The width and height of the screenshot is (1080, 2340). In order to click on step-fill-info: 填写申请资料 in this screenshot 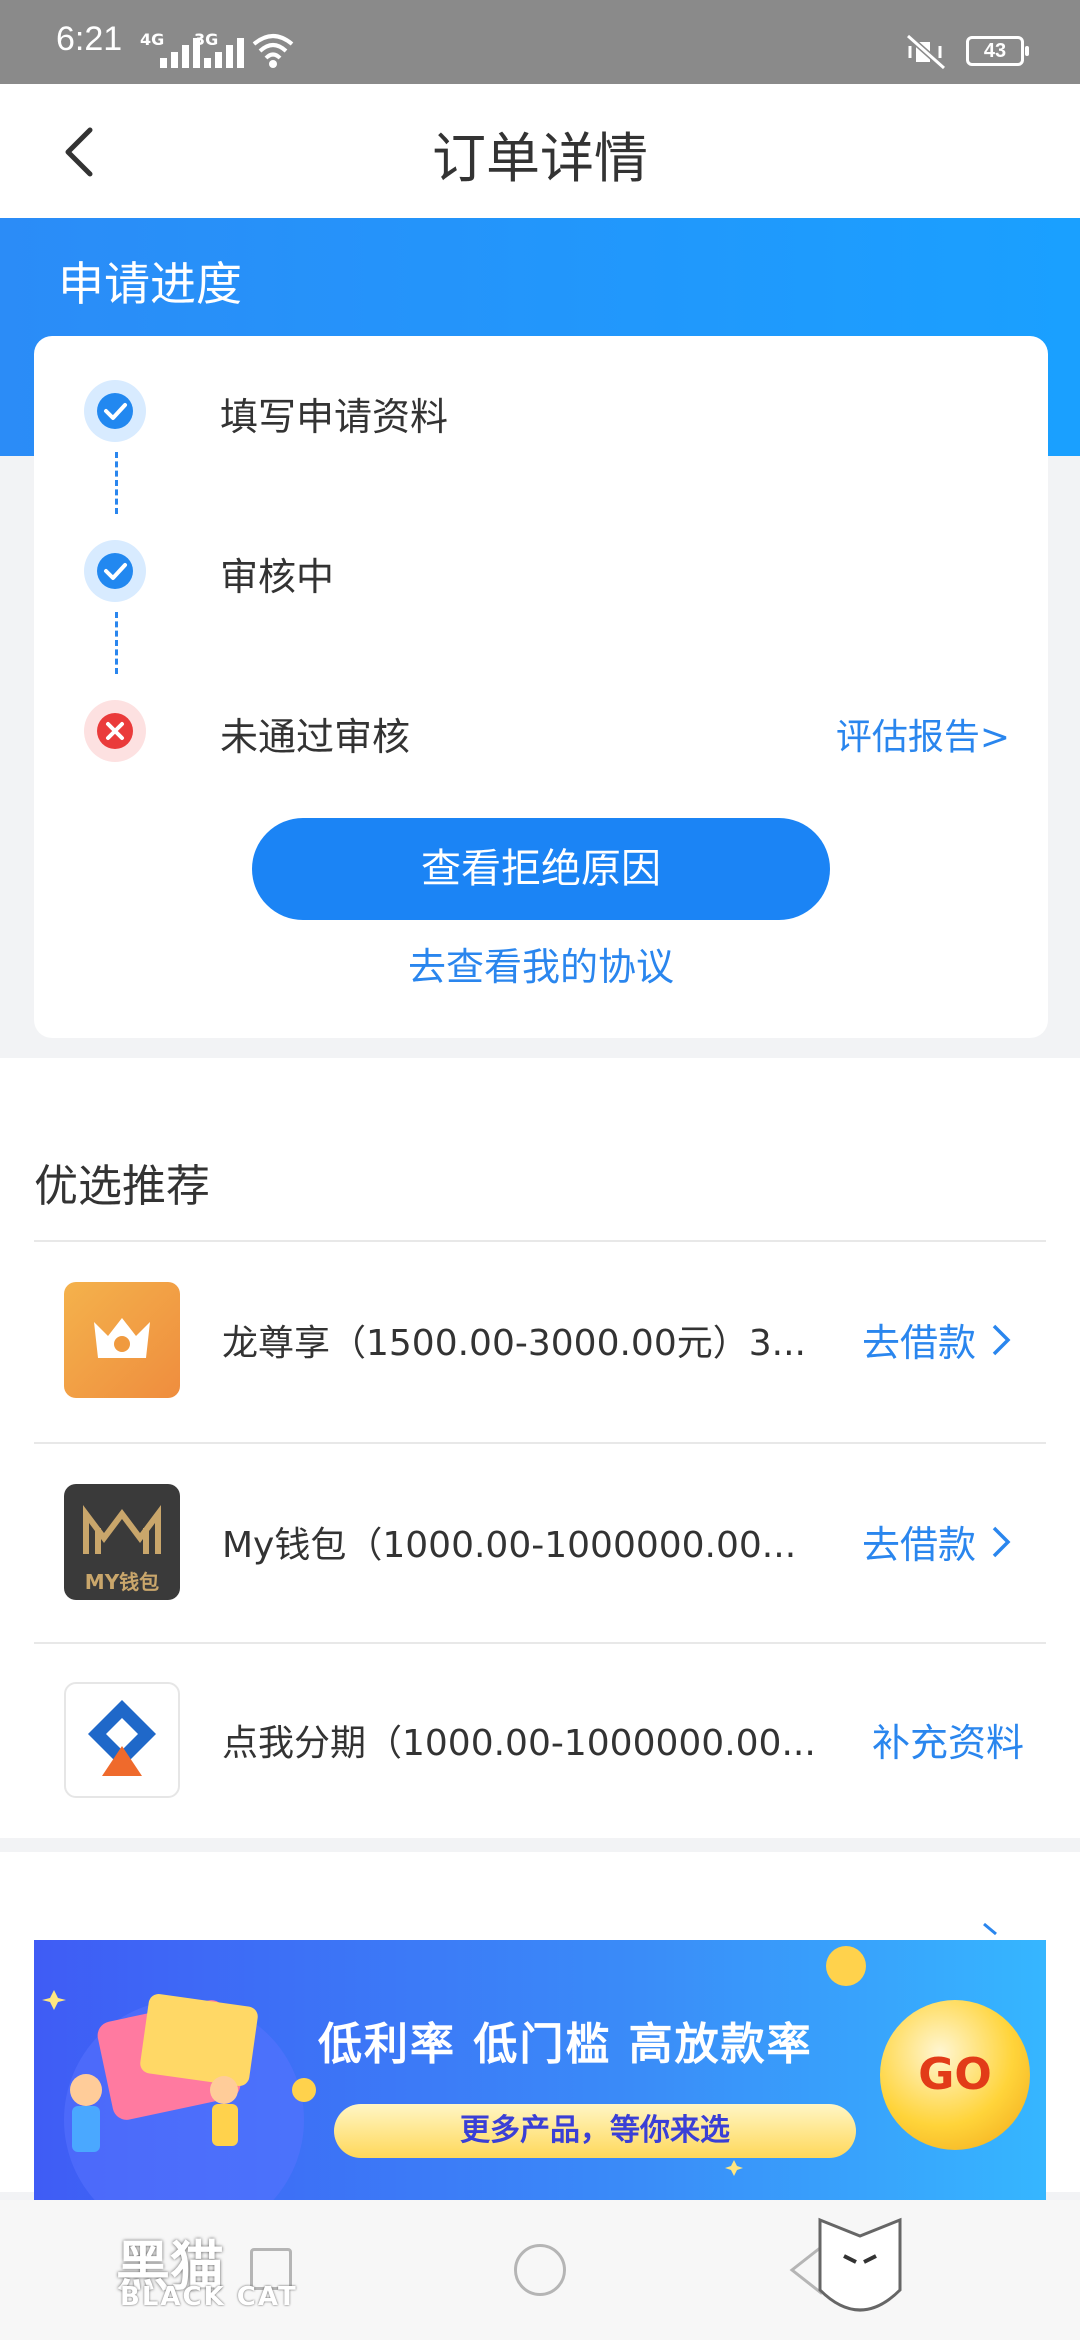, I will do `click(544, 415)`.